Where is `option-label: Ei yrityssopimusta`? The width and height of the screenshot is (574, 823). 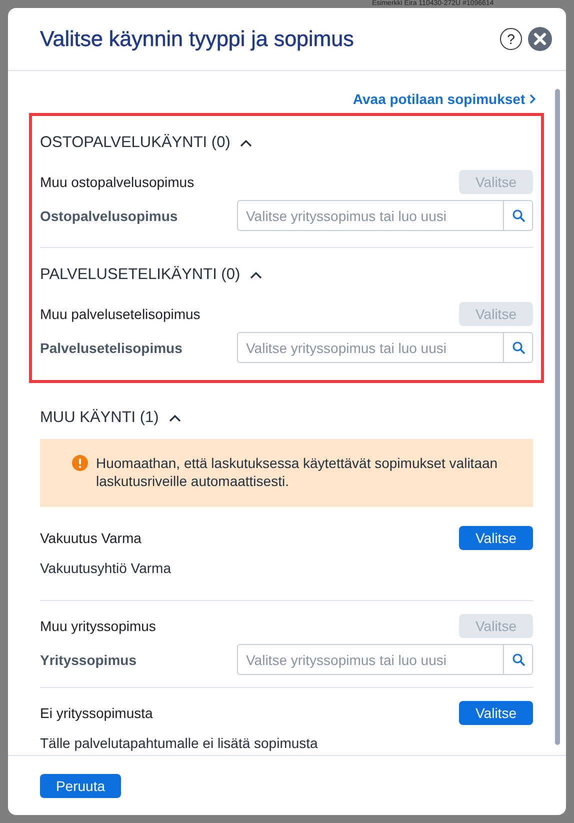
option-label: Ei yrityssopimusta is located at coordinates (96, 713).